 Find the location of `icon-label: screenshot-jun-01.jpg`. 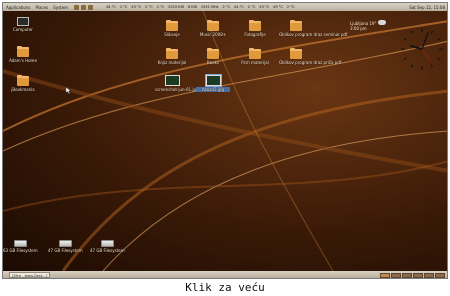

icon-label: screenshot-jun-01.jpg is located at coordinates (177, 89).